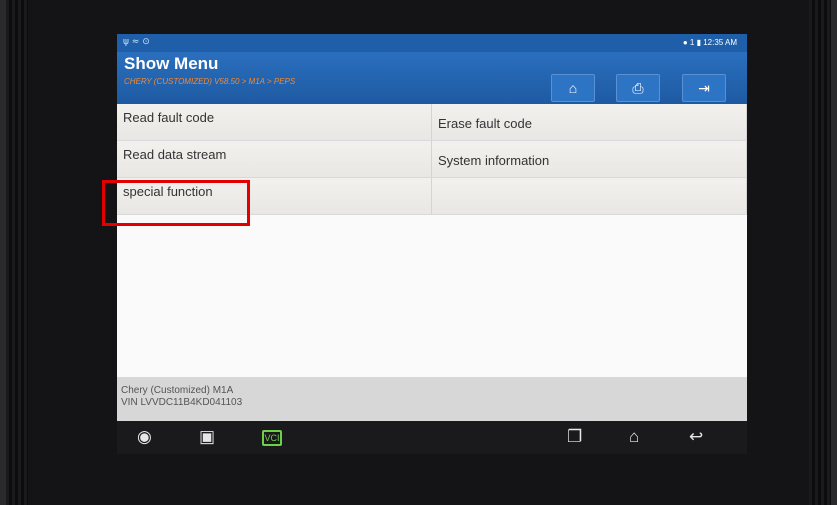 The width and height of the screenshot is (837, 505). I want to click on home-nav-icon: ⌂, so click(634, 437).